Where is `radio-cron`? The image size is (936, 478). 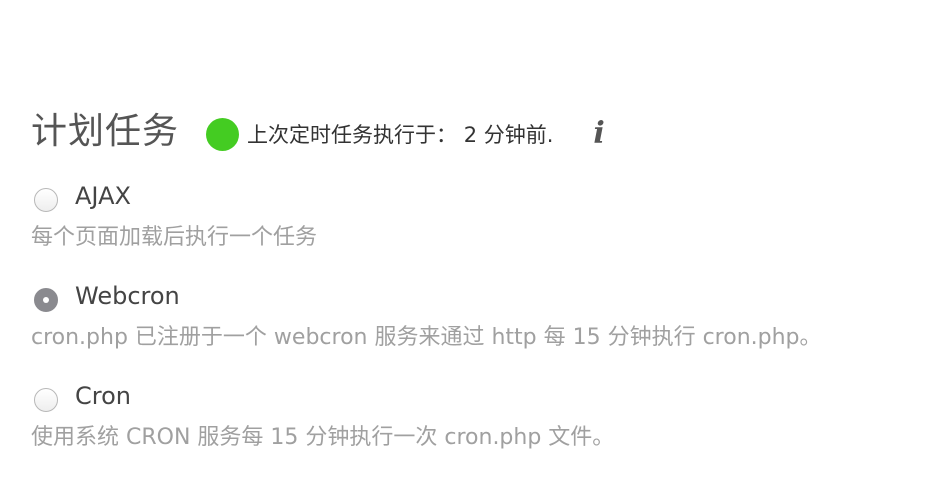
radio-cron is located at coordinates (46, 400).